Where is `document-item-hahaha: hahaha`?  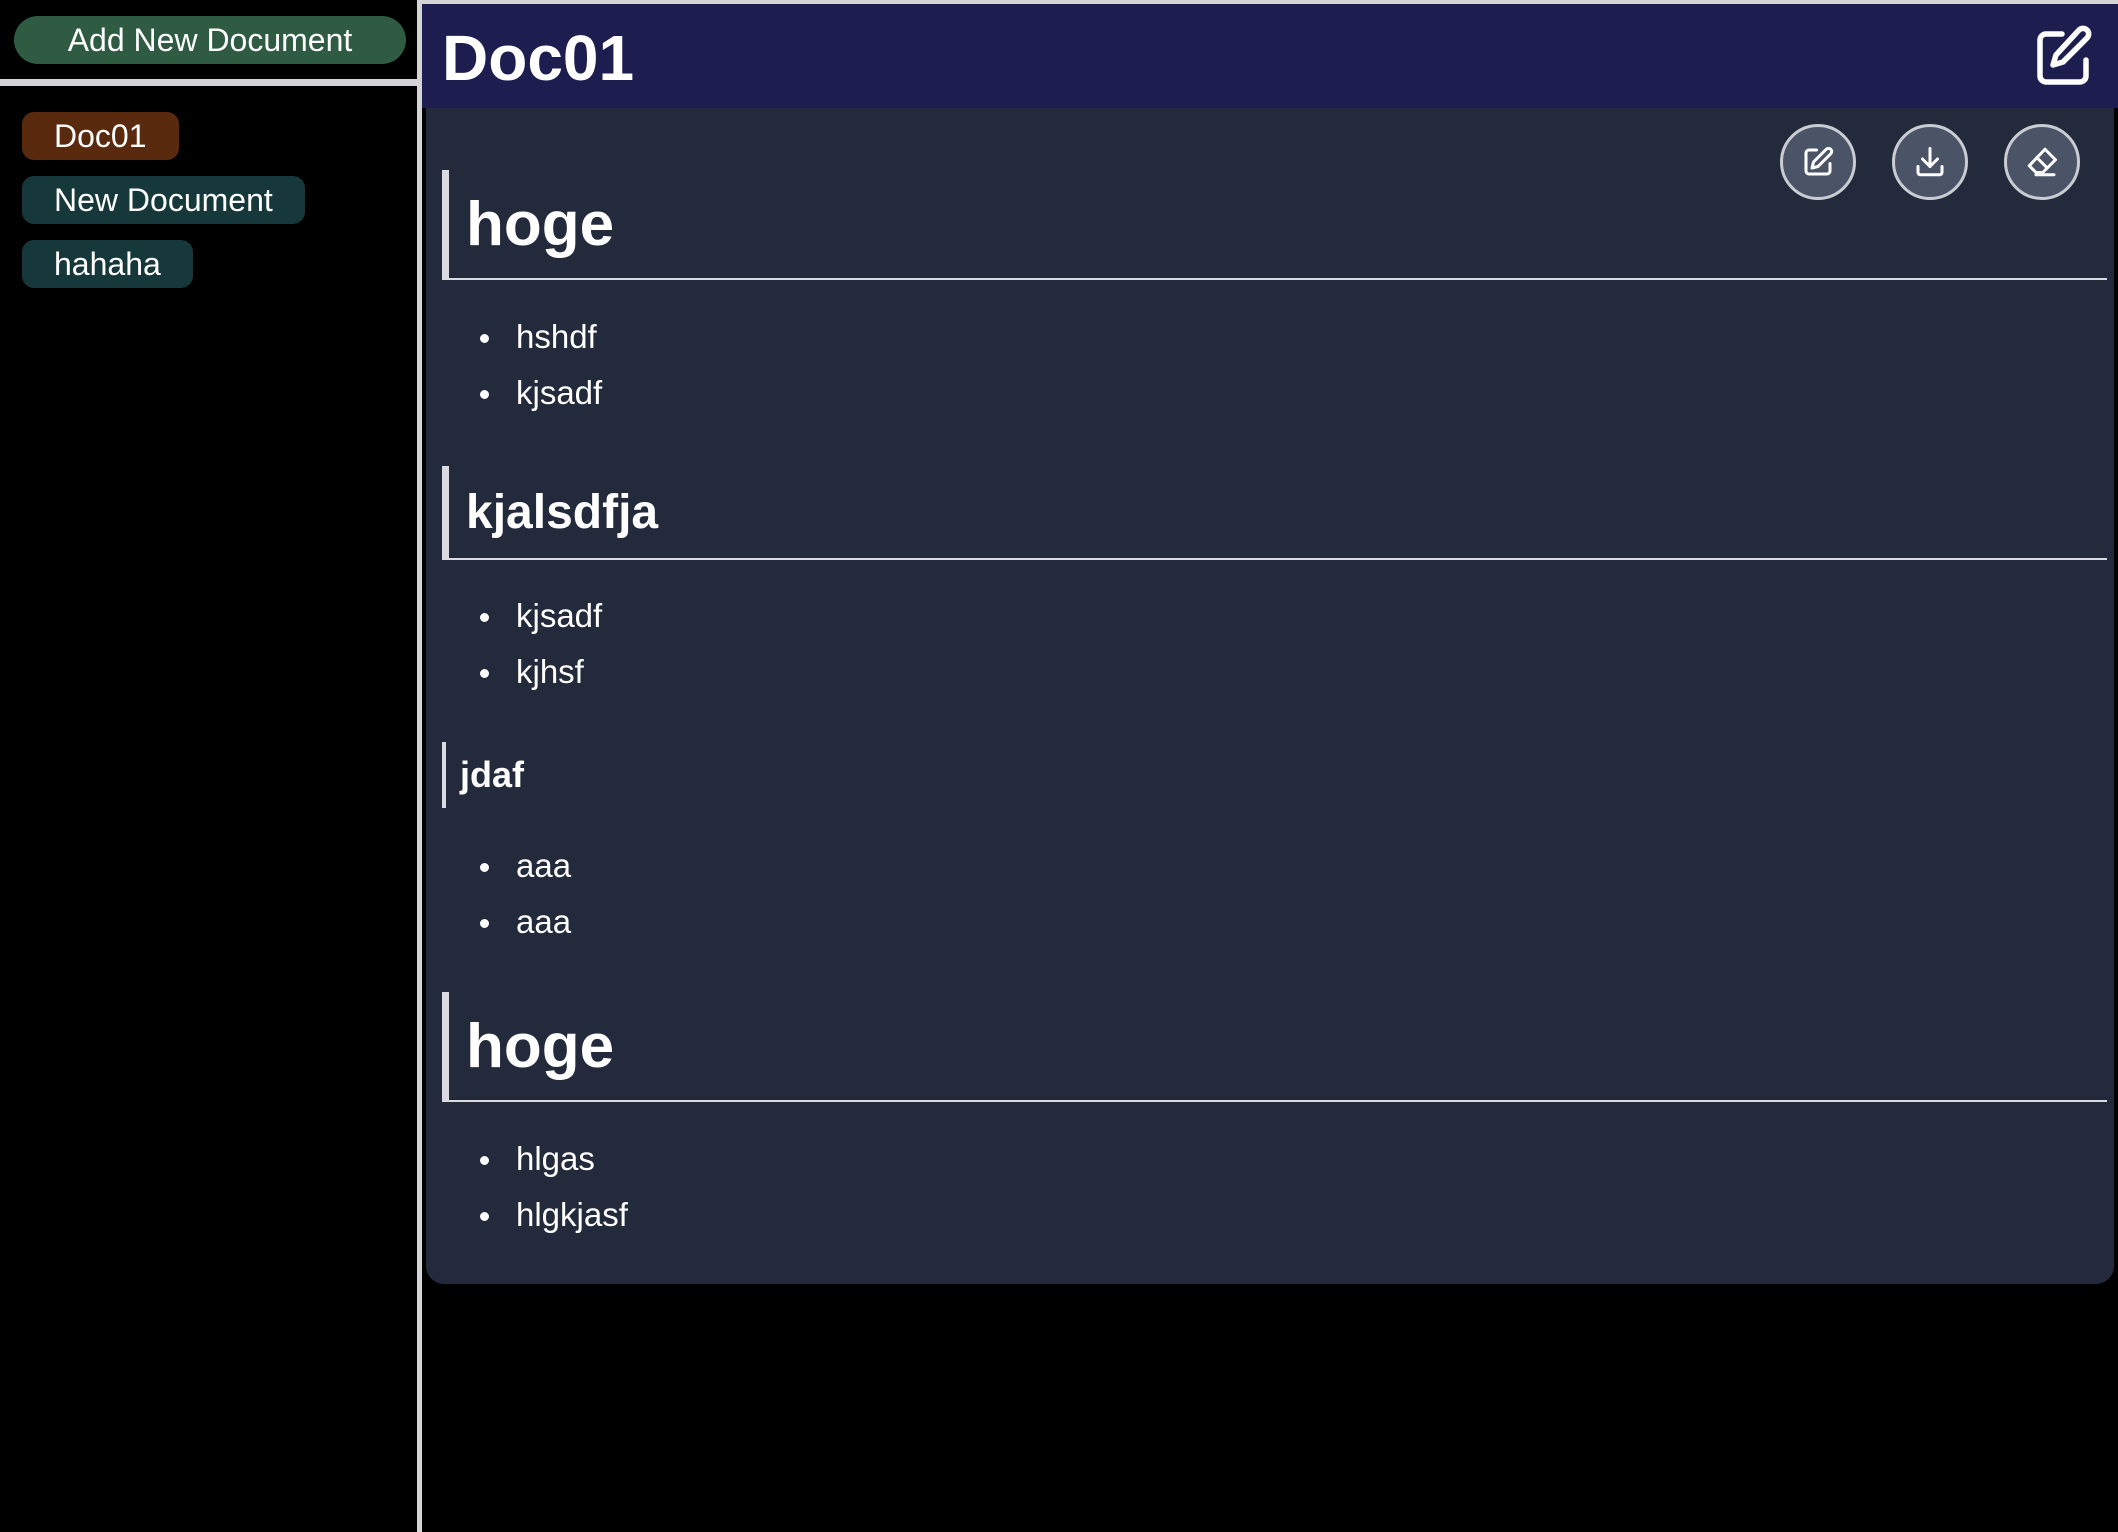
document-item-hahaha: hahaha is located at coordinates (107, 264).